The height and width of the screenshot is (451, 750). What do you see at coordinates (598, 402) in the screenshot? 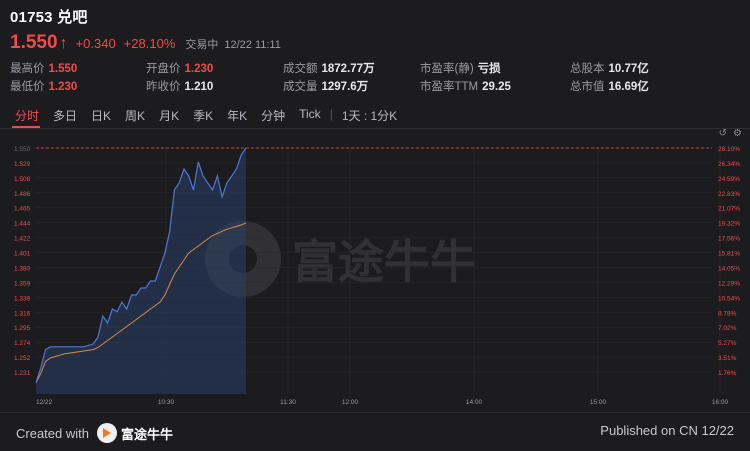
I see `x-tick-label: 15:00` at bounding box center [598, 402].